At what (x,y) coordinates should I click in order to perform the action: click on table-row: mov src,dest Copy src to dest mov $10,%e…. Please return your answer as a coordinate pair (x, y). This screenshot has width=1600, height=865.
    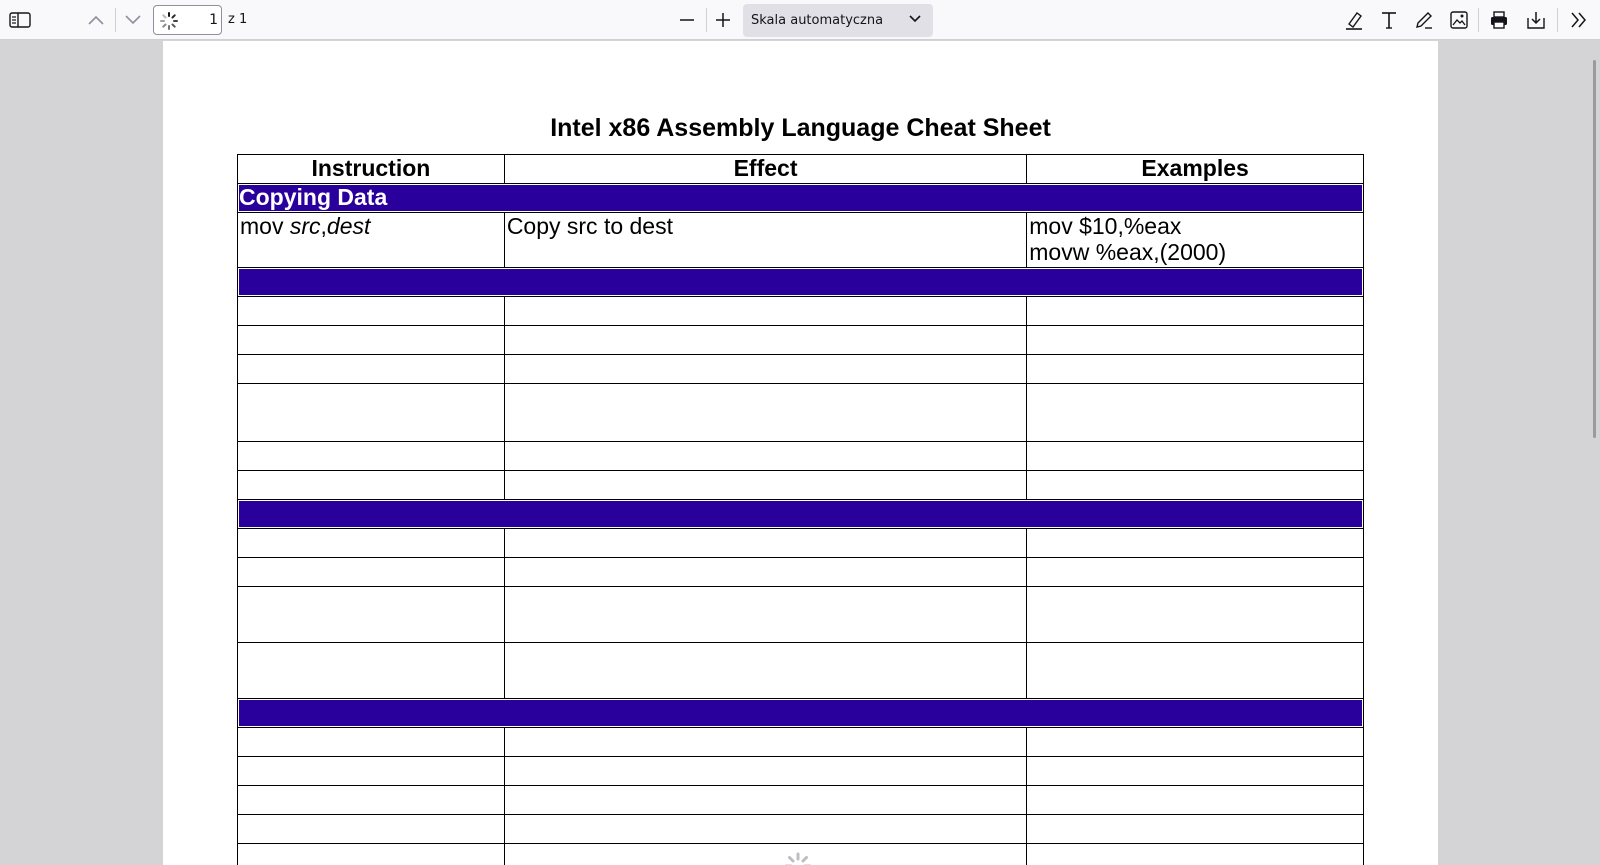
    Looking at the image, I should click on (800, 240).